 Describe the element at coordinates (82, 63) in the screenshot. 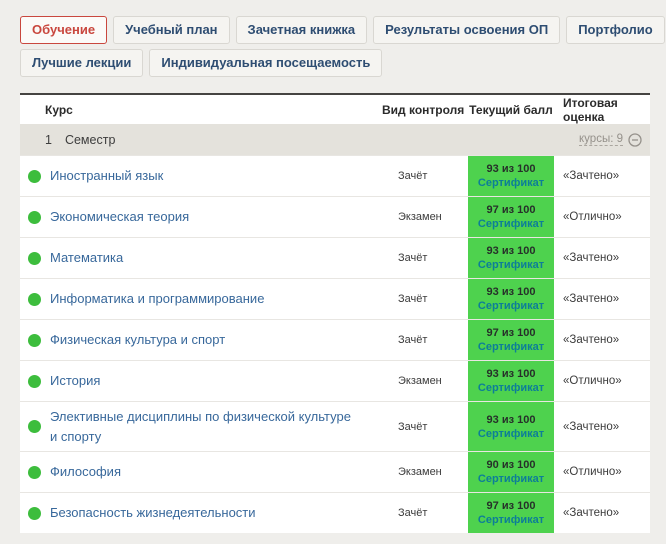

I see `tab-luchshie-lekcii: Лучшие лекции` at that location.